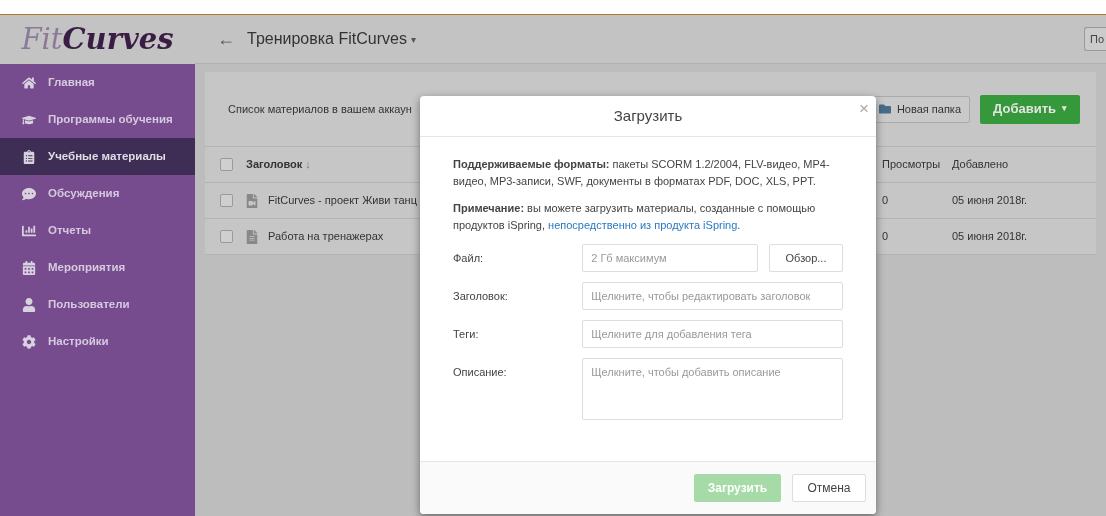 The width and height of the screenshot is (1106, 516). What do you see at coordinates (71, 82) in the screenshot?
I see `sidebar-label: Главная` at bounding box center [71, 82].